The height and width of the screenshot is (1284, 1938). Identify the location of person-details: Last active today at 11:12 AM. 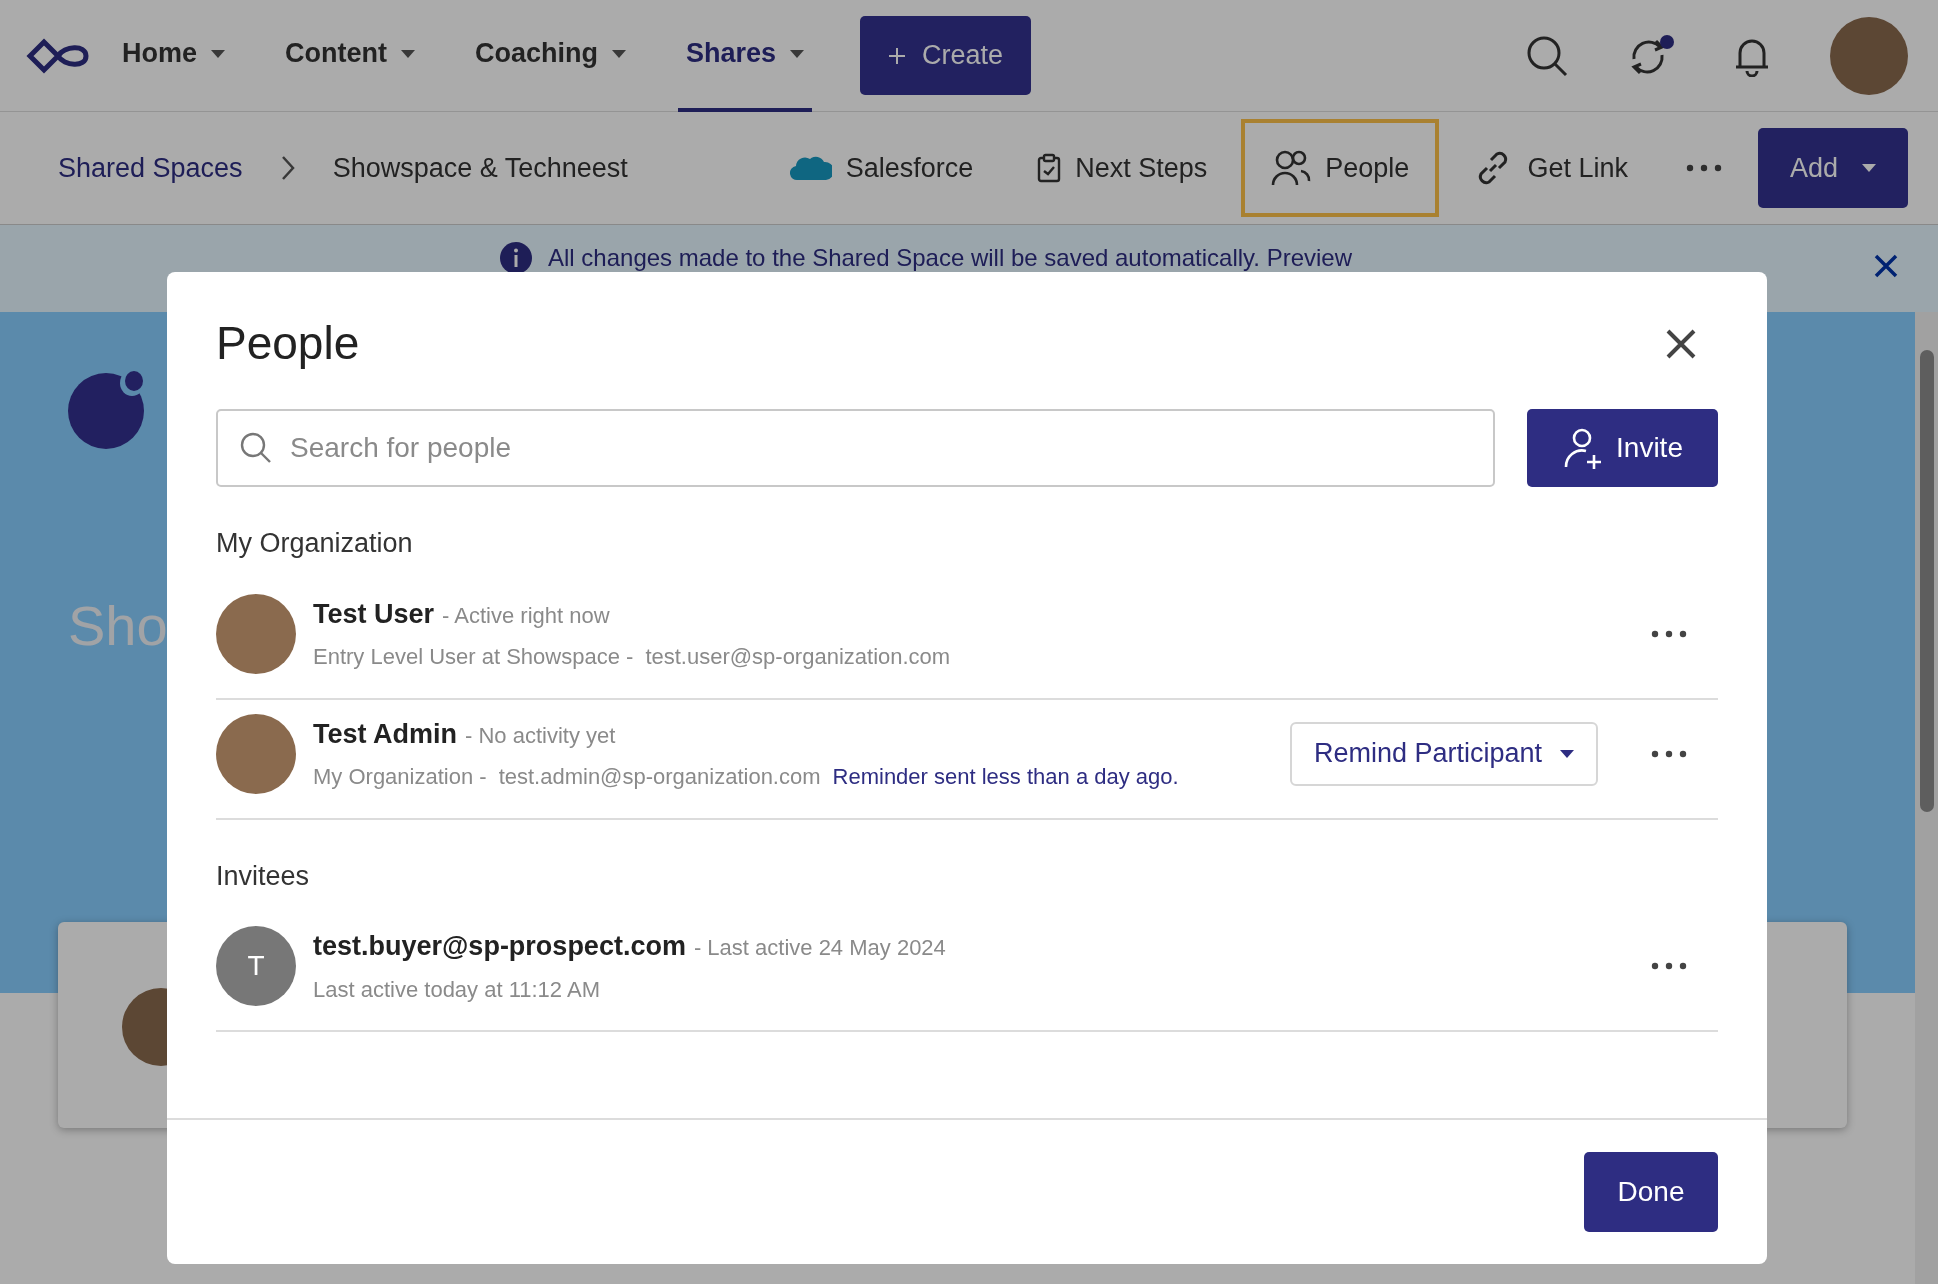
(456, 989).